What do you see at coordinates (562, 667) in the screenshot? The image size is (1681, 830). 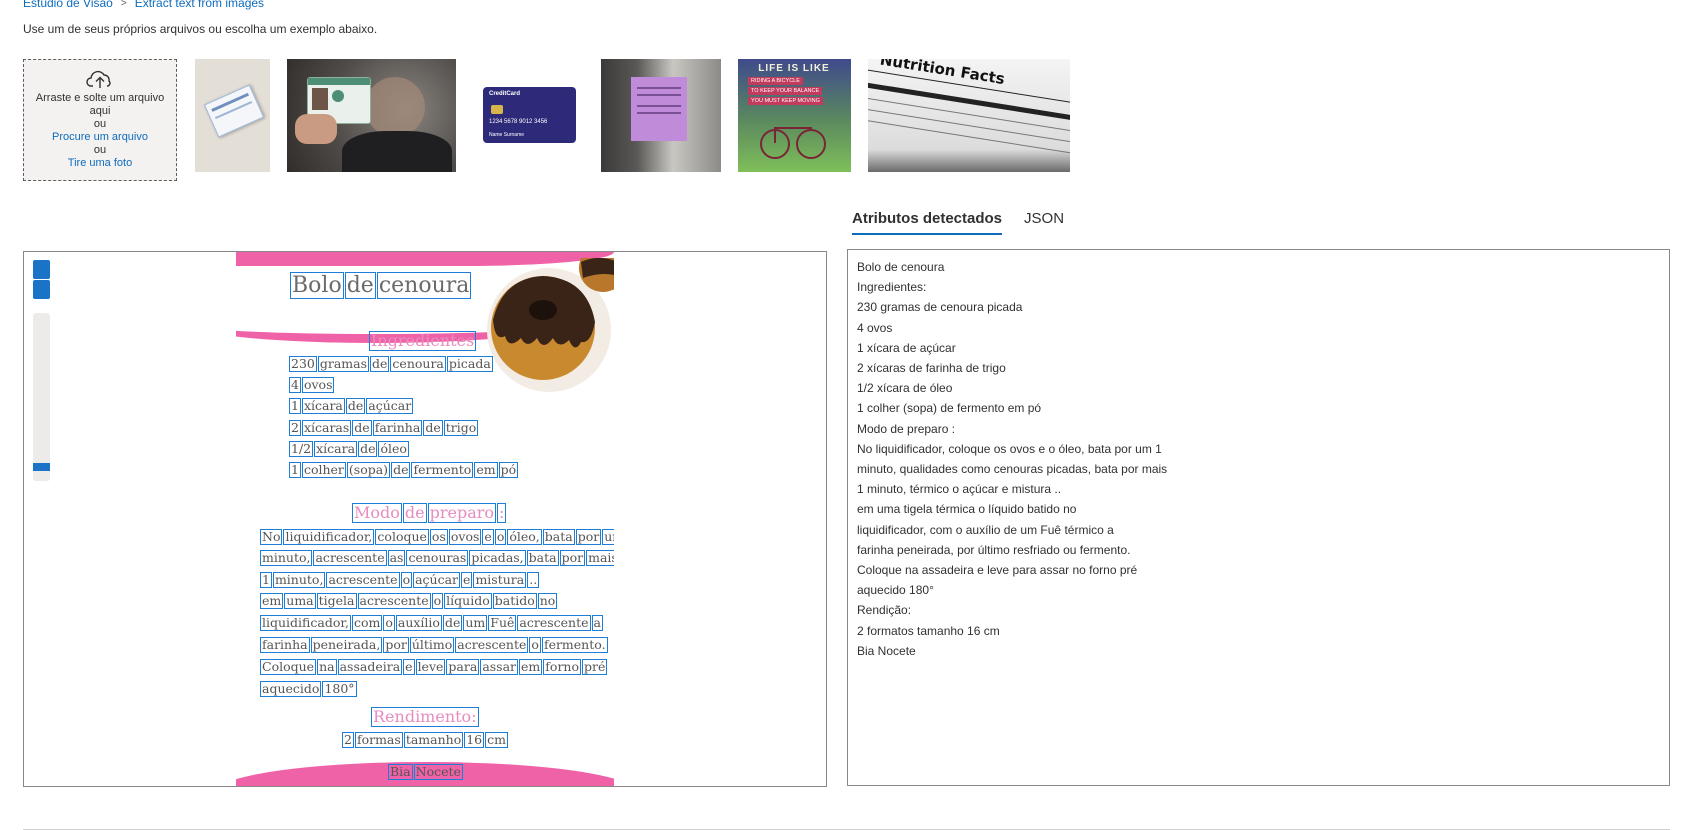 I see `ocr-word-box: forno` at bounding box center [562, 667].